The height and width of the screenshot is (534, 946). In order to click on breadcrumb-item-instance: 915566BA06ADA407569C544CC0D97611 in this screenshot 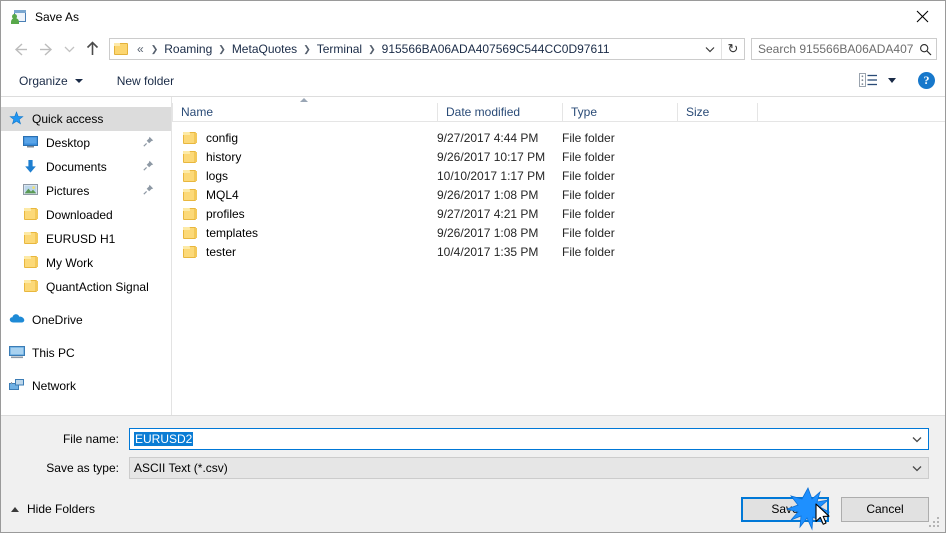, I will do `click(496, 49)`.